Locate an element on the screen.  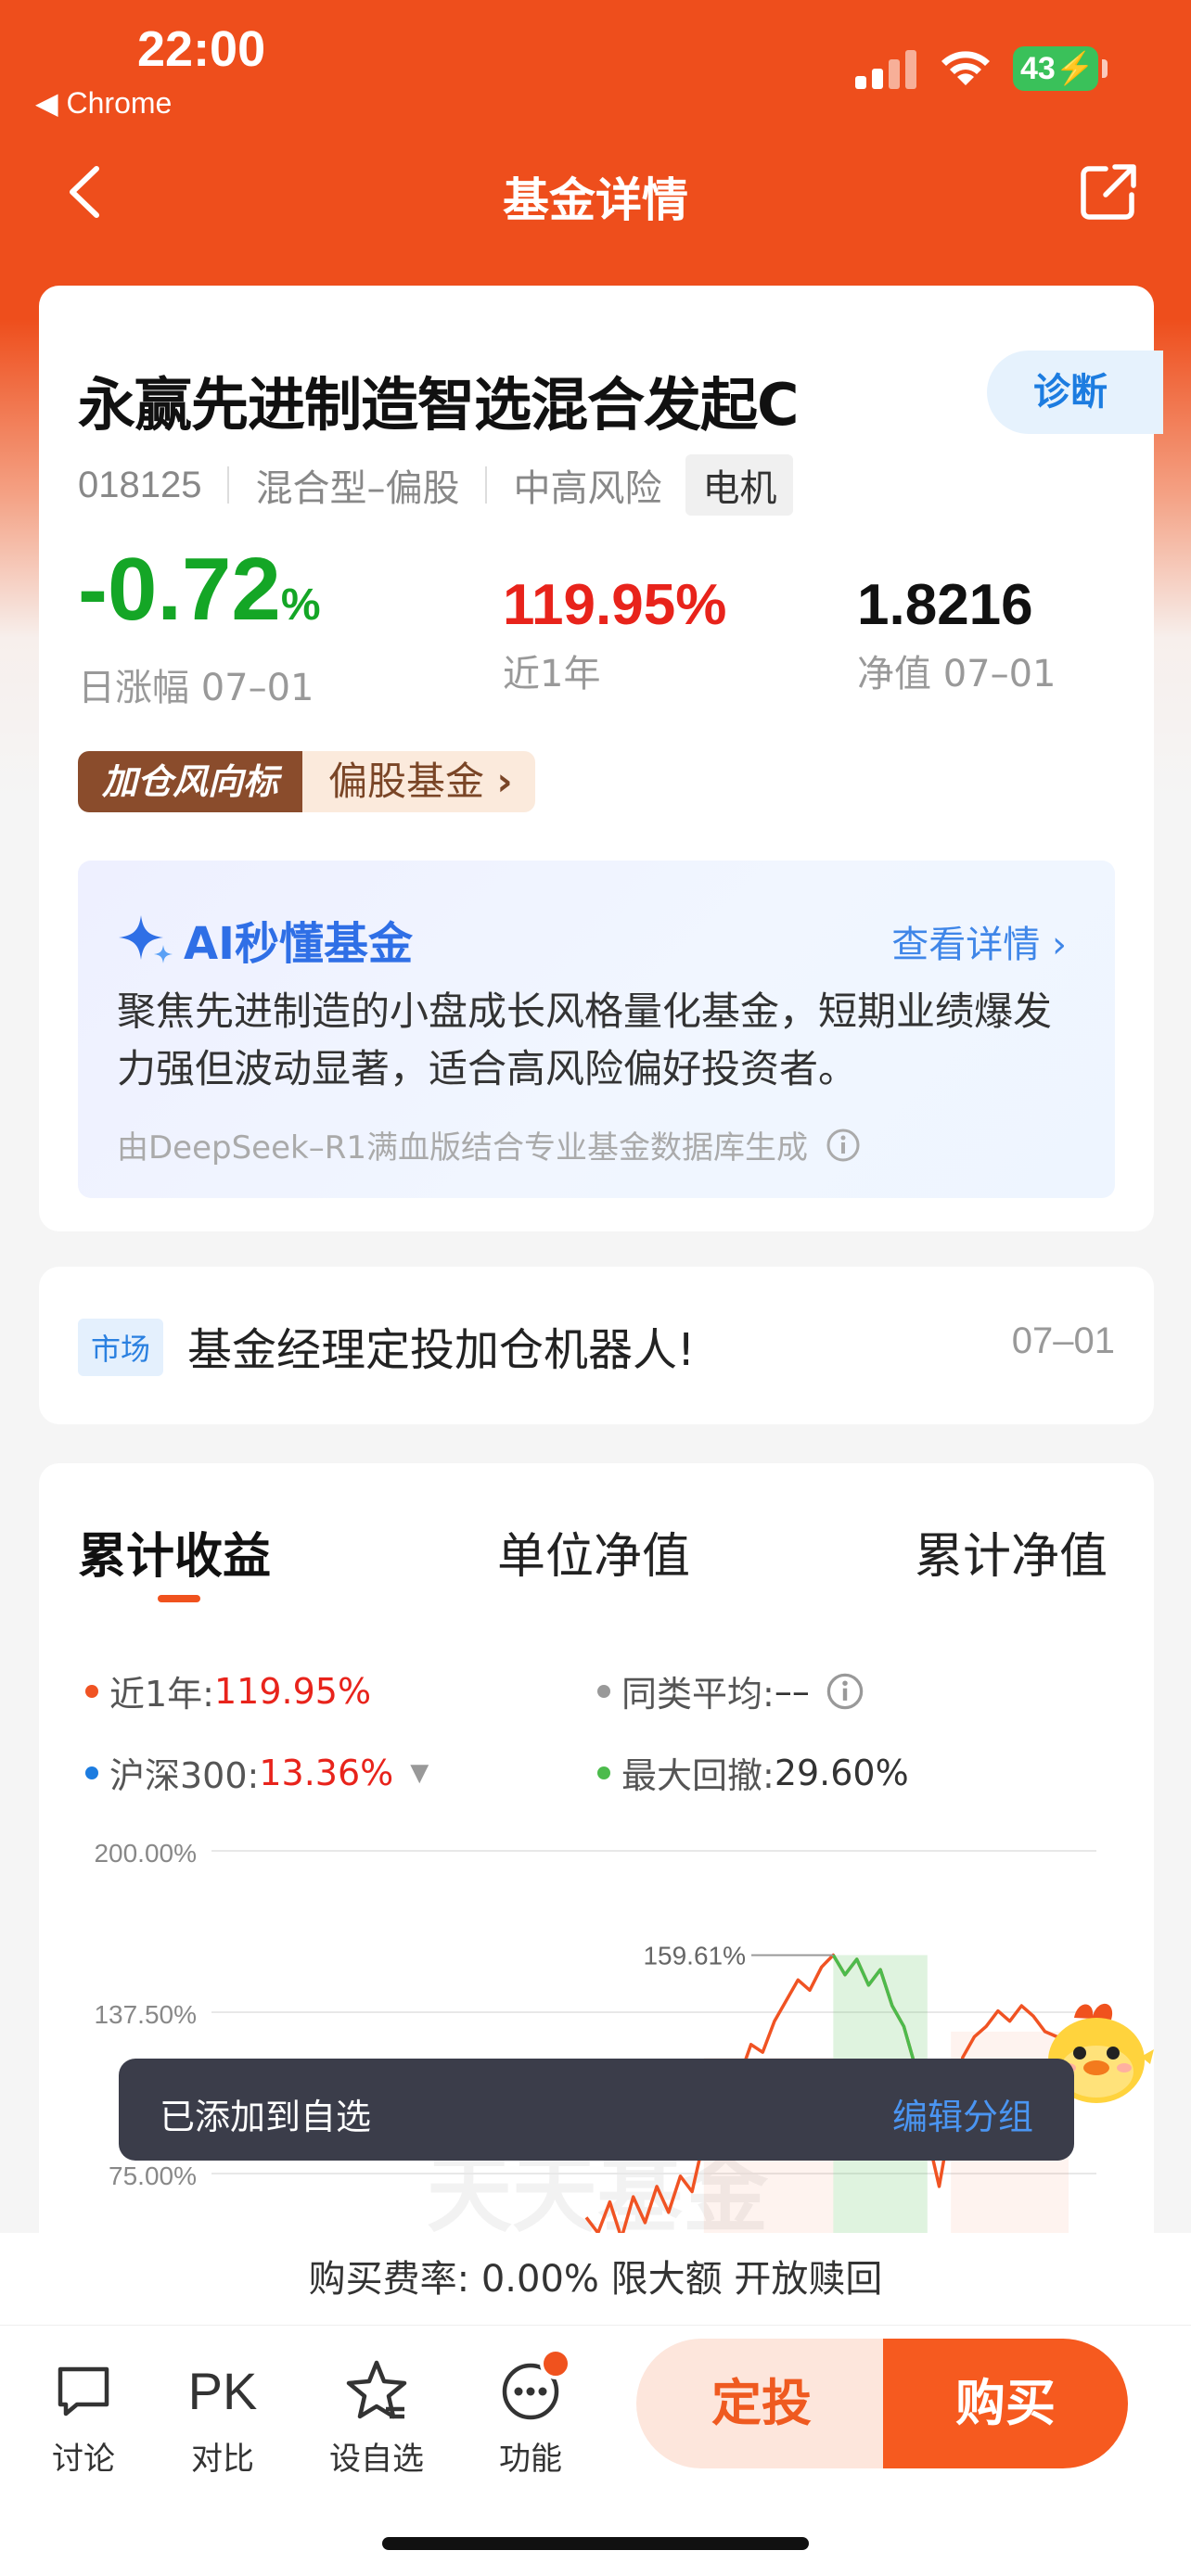
theme-tag: 电机 is located at coordinates (739, 485).